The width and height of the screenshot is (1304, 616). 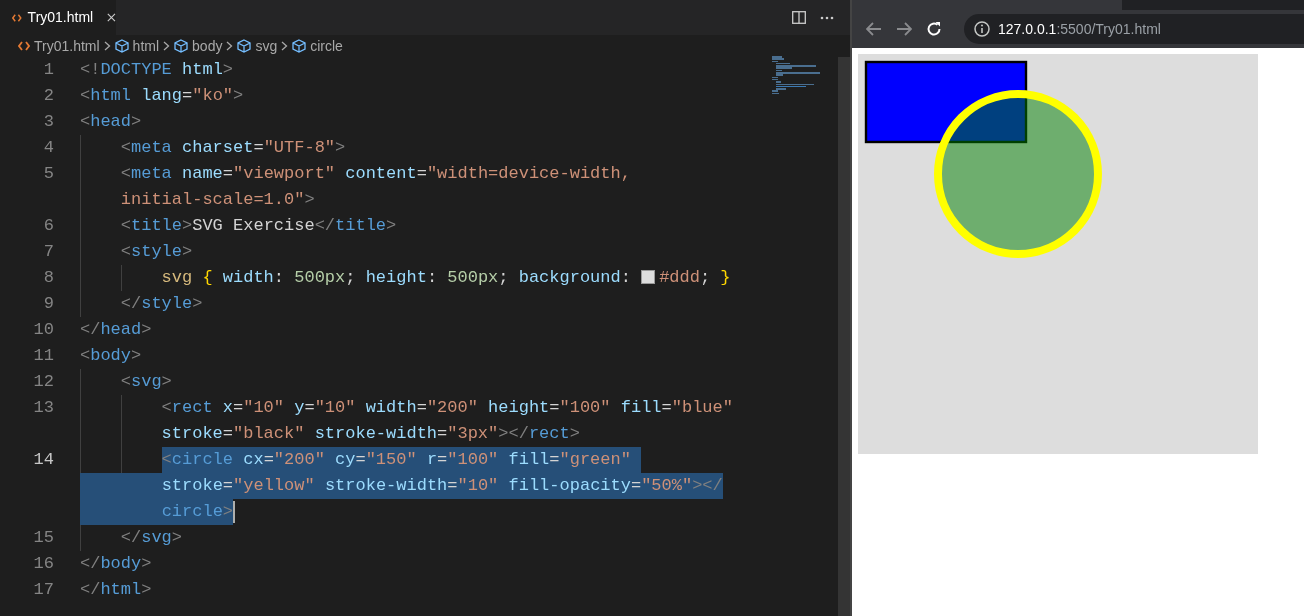 What do you see at coordinates (58, 17) in the screenshot?
I see `editor-tab: Try01.html` at bounding box center [58, 17].